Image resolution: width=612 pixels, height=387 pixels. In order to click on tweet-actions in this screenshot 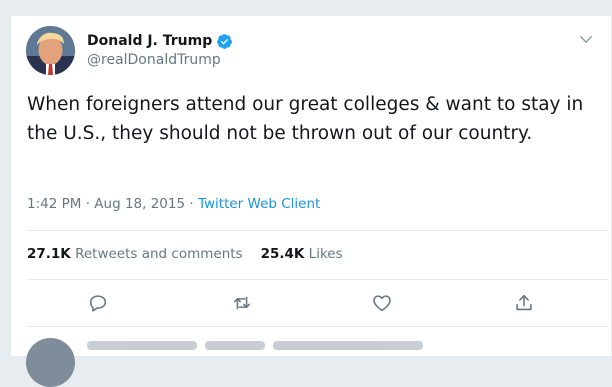, I will do `click(311, 304)`.